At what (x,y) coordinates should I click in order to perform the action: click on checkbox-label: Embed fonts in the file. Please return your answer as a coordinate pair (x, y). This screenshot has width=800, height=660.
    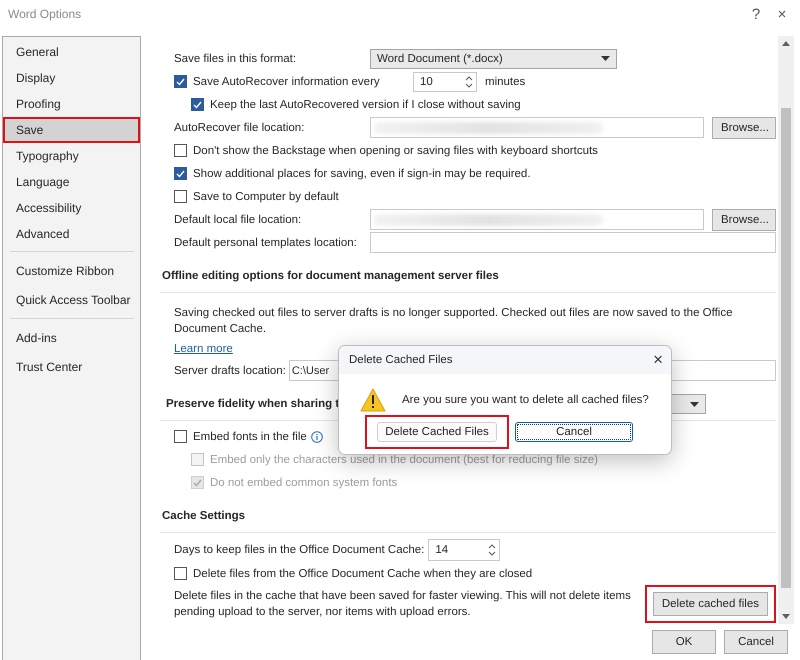
    Looking at the image, I should click on (250, 436).